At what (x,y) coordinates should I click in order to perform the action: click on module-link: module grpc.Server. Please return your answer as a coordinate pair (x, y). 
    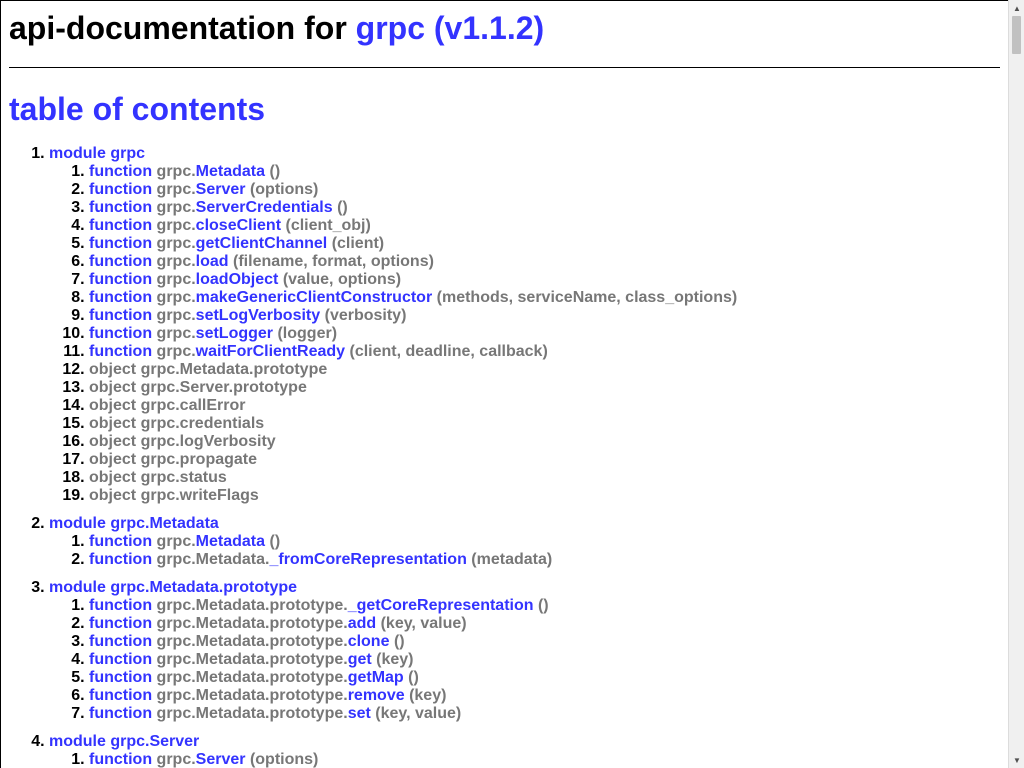
    Looking at the image, I should click on (124, 741).